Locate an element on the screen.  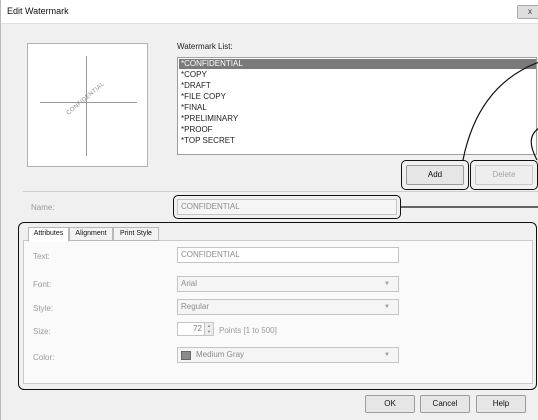
color-label: Color: is located at coordinates (44, 357).